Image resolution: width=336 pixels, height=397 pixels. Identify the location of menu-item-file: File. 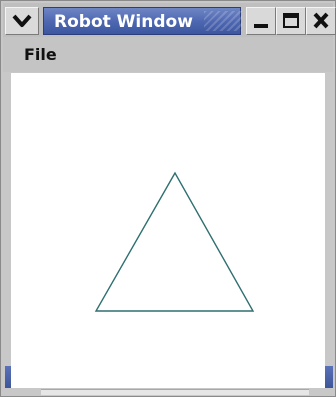
(40, 55).